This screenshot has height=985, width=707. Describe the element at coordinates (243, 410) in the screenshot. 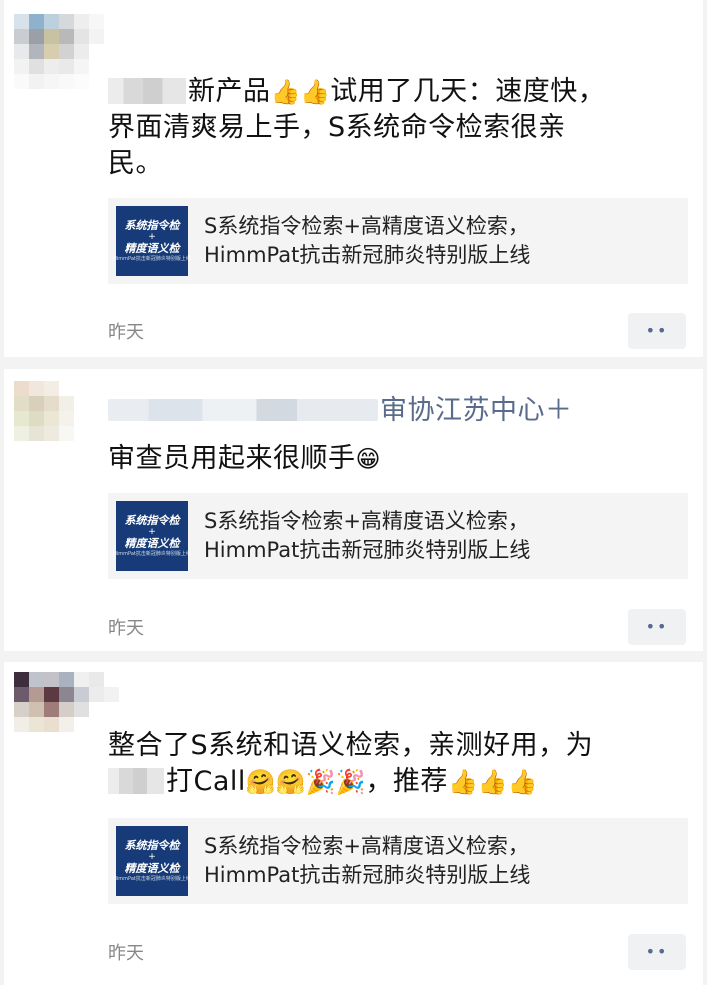

I see `blurred-username` at that location.